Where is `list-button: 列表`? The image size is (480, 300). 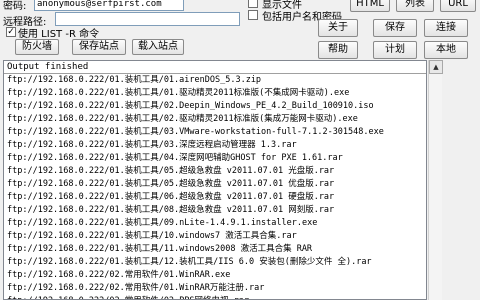
list-button: 列表 is located at coordinates (415, 6).